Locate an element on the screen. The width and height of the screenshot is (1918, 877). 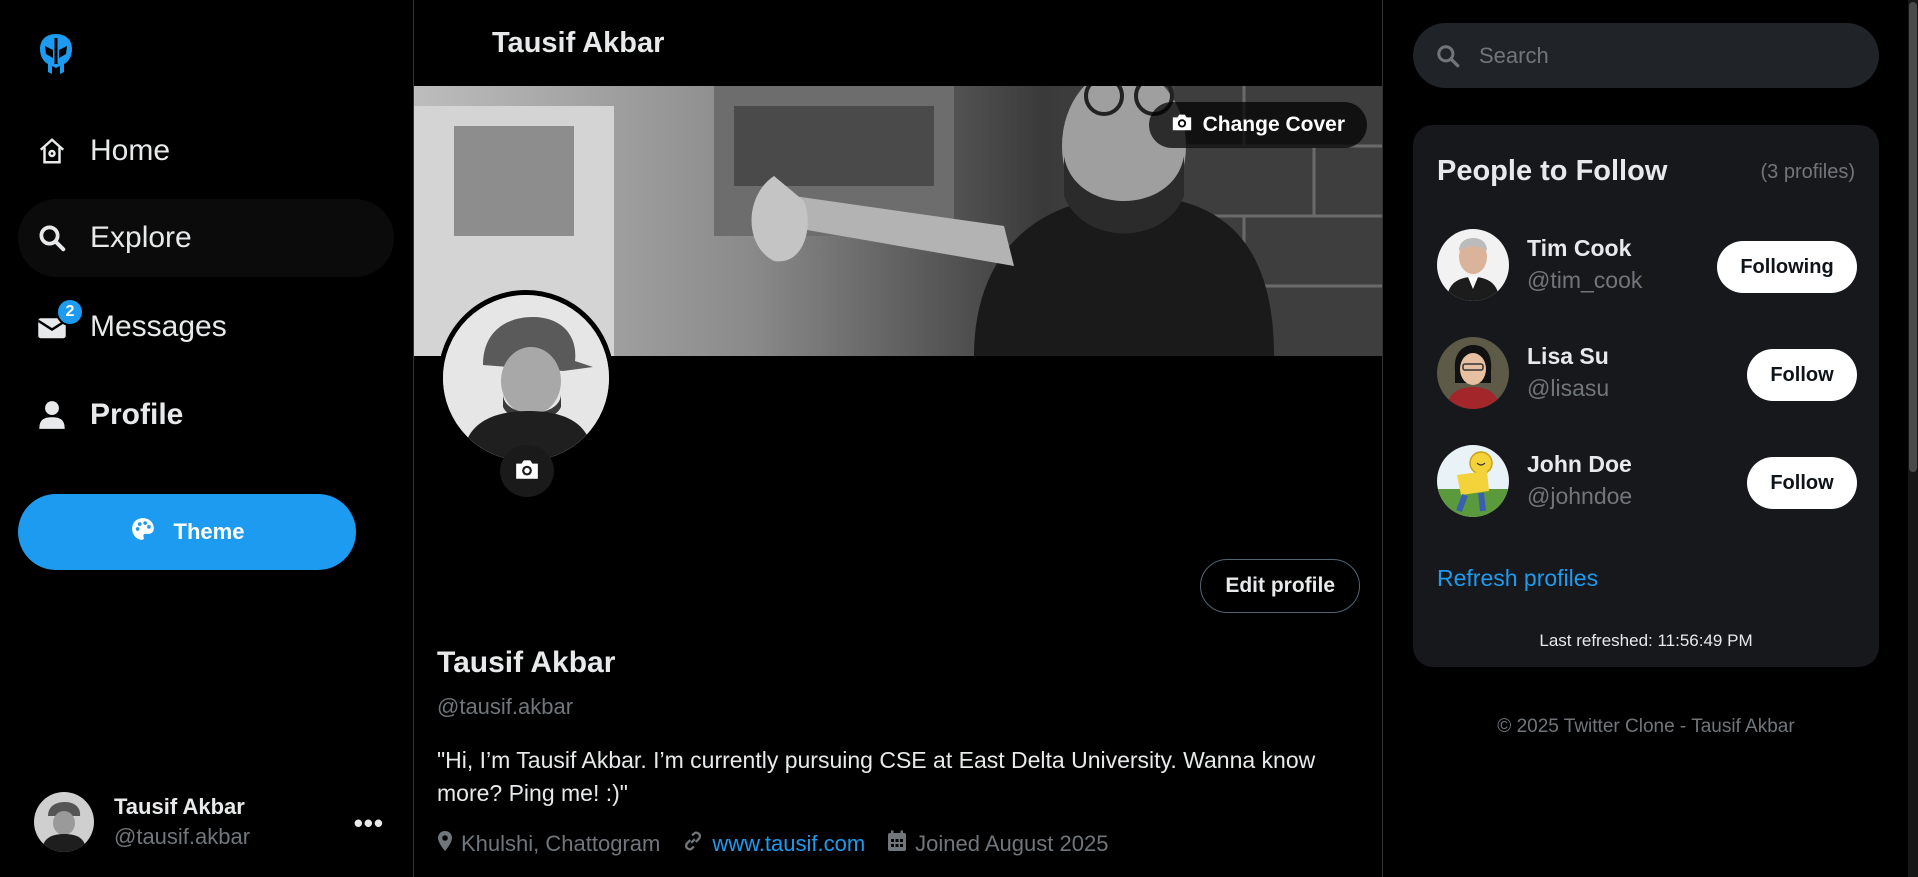
website-link: www.tausif.com is located at coordinates (788, 844).